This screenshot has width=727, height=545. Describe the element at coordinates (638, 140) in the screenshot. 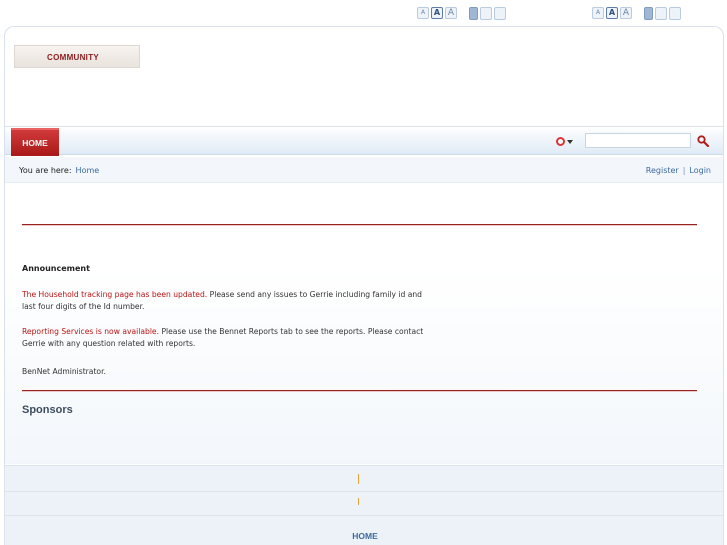

I see `search-input` at that location.